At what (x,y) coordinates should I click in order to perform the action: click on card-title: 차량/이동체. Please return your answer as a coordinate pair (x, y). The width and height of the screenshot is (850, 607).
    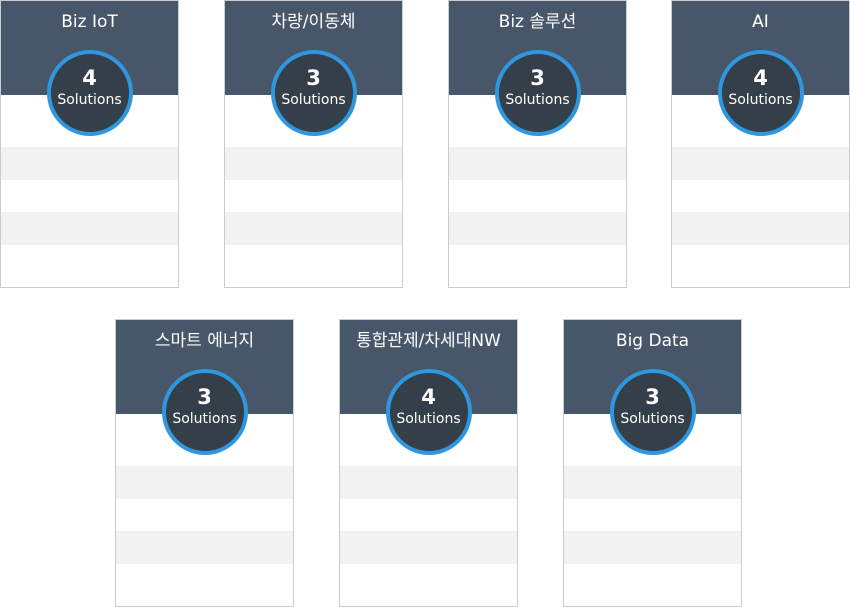
    Looking at the image, I should click on (313, 22).